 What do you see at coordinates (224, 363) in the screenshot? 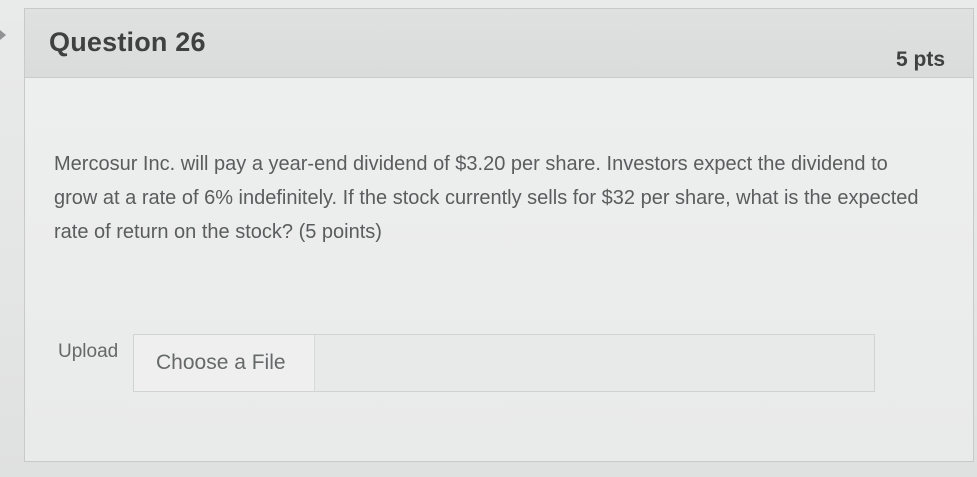
I see `choose-file-button: Choose a File` at bounding box center [224, 363].